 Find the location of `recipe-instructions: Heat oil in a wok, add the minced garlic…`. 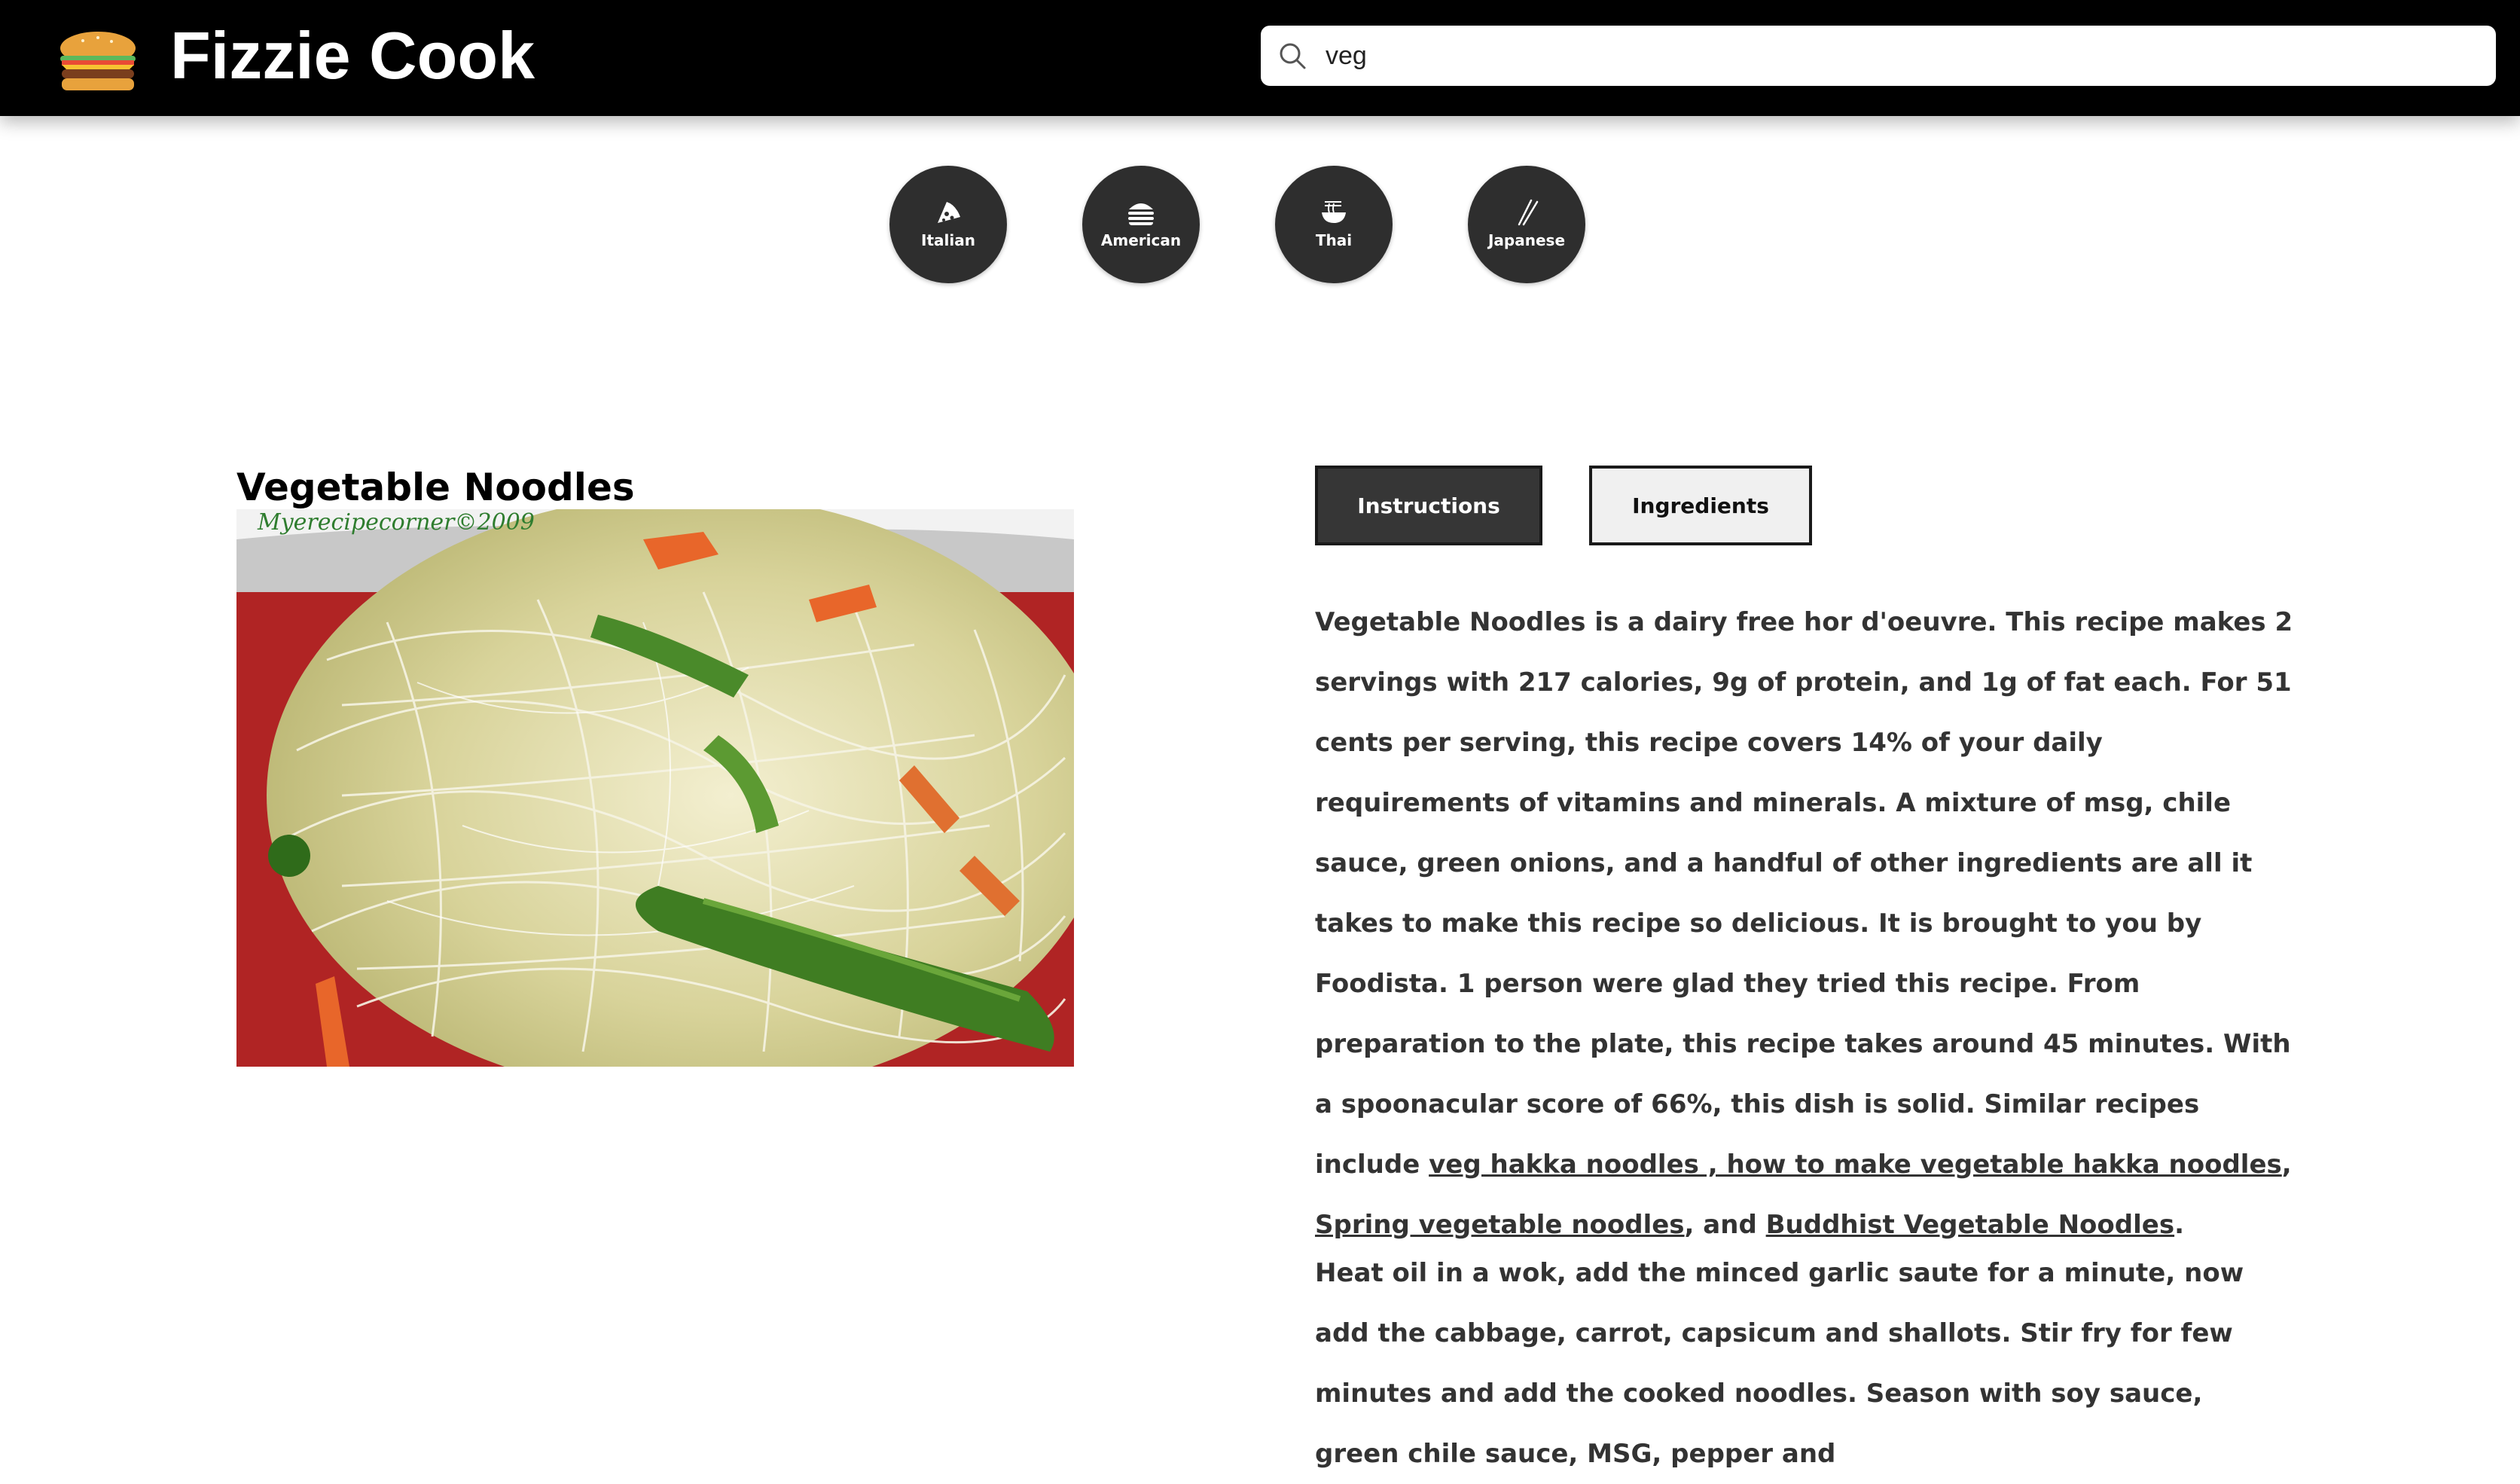

recipe-instructions: Heat oil in a wok, add the minced garlic… is located at coordinates (1779, 1363).